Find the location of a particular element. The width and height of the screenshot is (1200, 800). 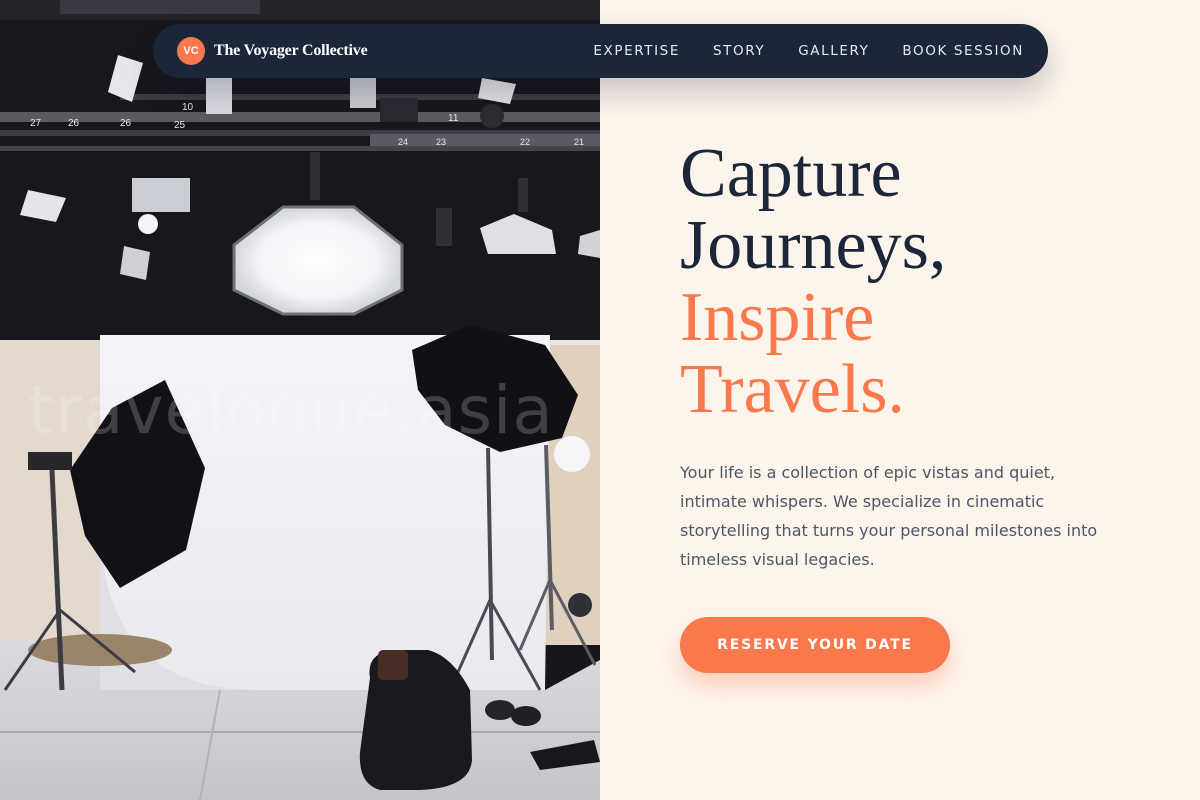

rail-number: 22 is located at coordinates (525, 142).